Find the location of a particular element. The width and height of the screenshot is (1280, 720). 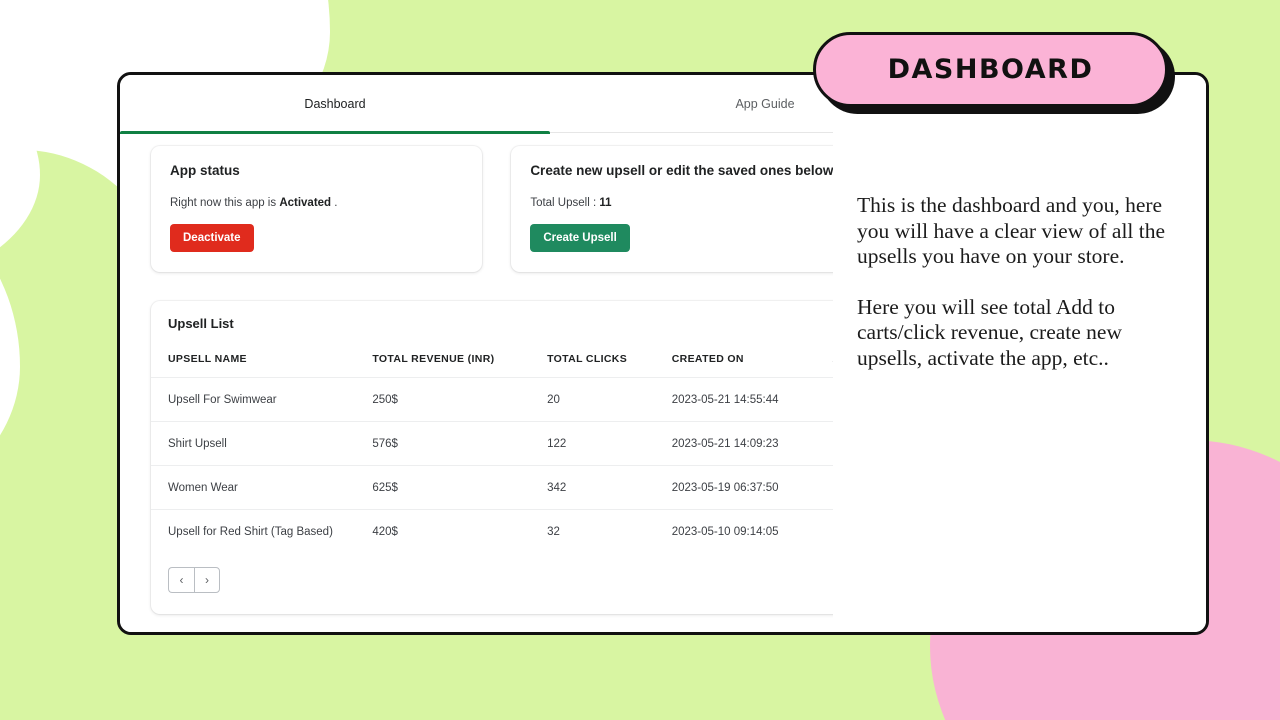

cell-created-on: 2023-05-21 14:55:44 is located at coordinates (752, 399).